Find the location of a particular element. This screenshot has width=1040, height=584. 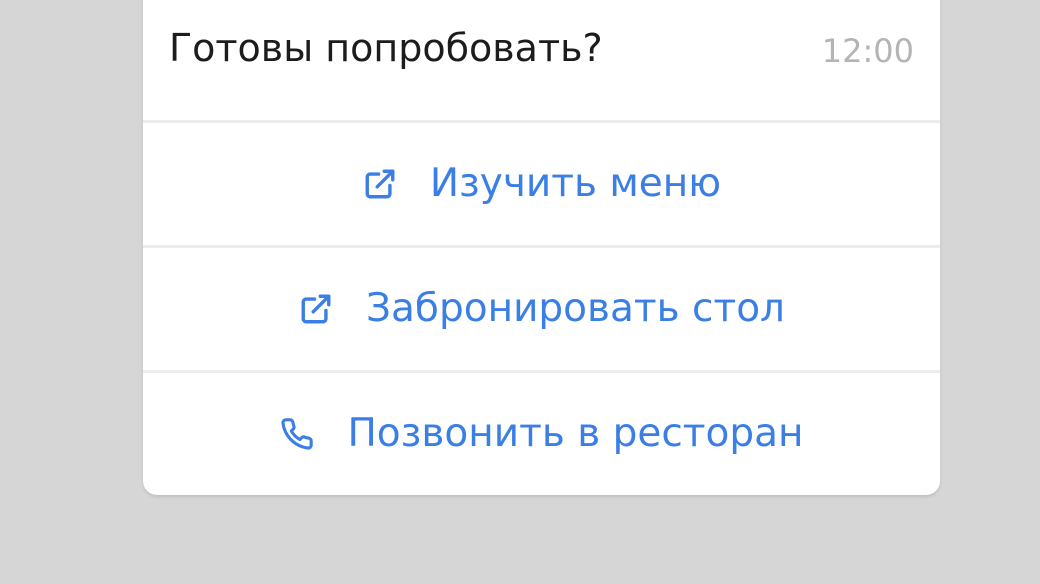

message-bubble: Готовы попробовать? 12:00 is located at coordinates (541, 49).